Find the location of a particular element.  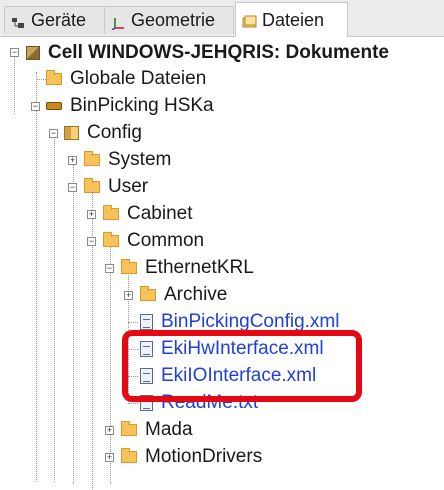

tree-node-user: User is located at coordinates (117, 187).